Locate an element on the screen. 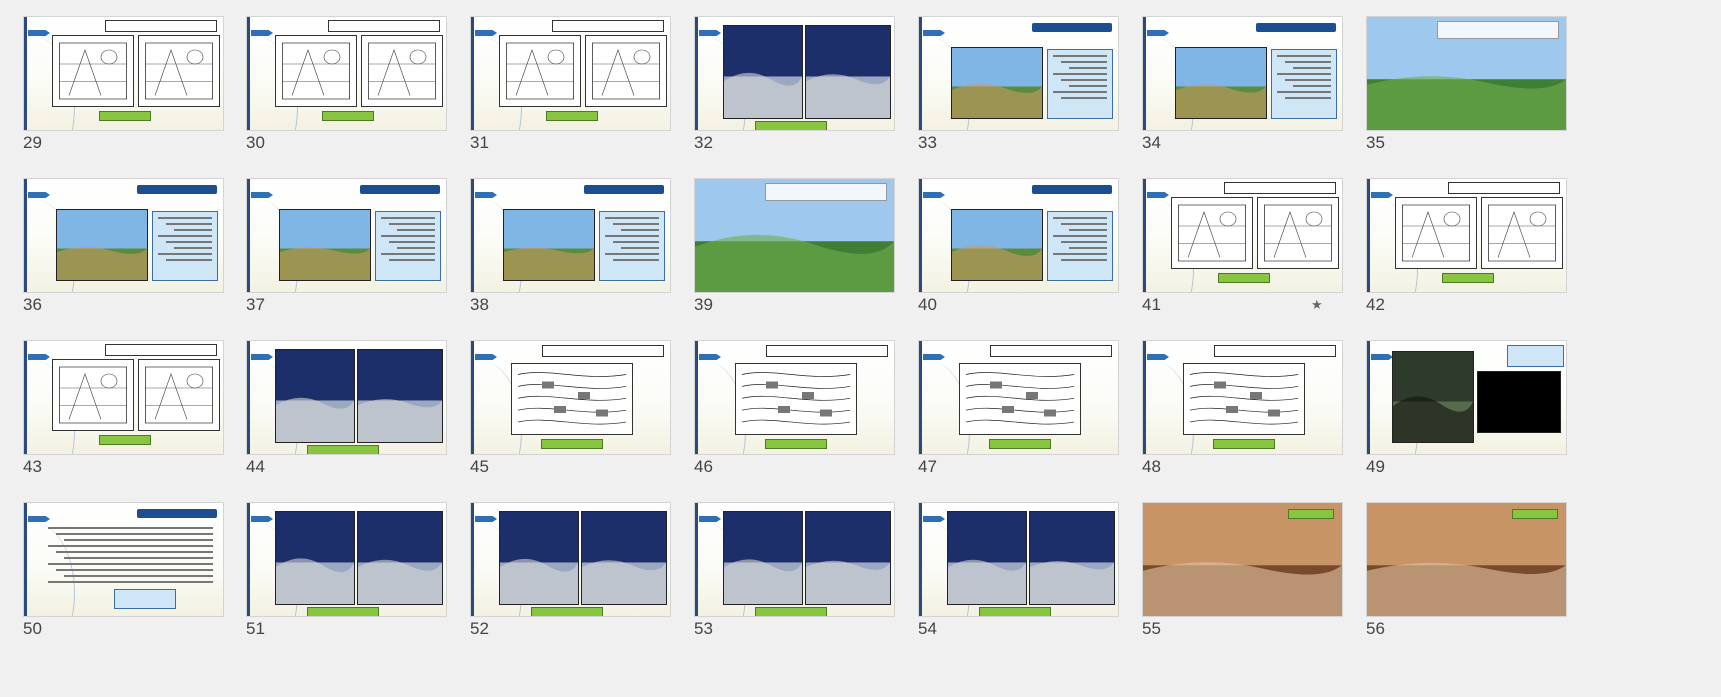 The width and height of the screenshot is (1721, 697). slide-thumbnail: 50 is located at coordinates (112, 570).